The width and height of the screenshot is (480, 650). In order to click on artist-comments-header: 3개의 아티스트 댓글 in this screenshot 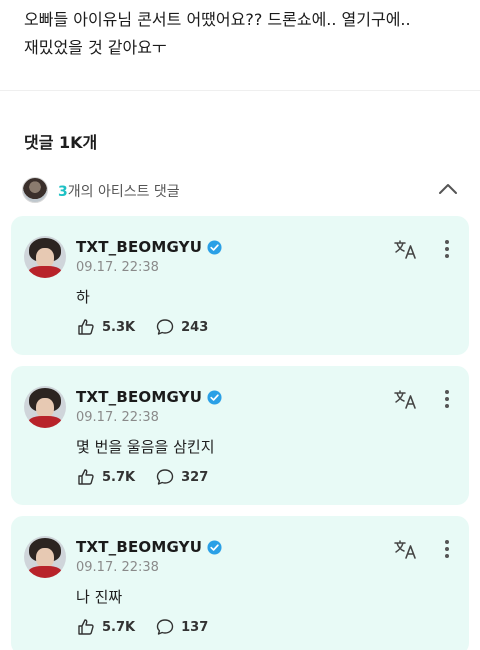, I will do `click(242, 191)`.